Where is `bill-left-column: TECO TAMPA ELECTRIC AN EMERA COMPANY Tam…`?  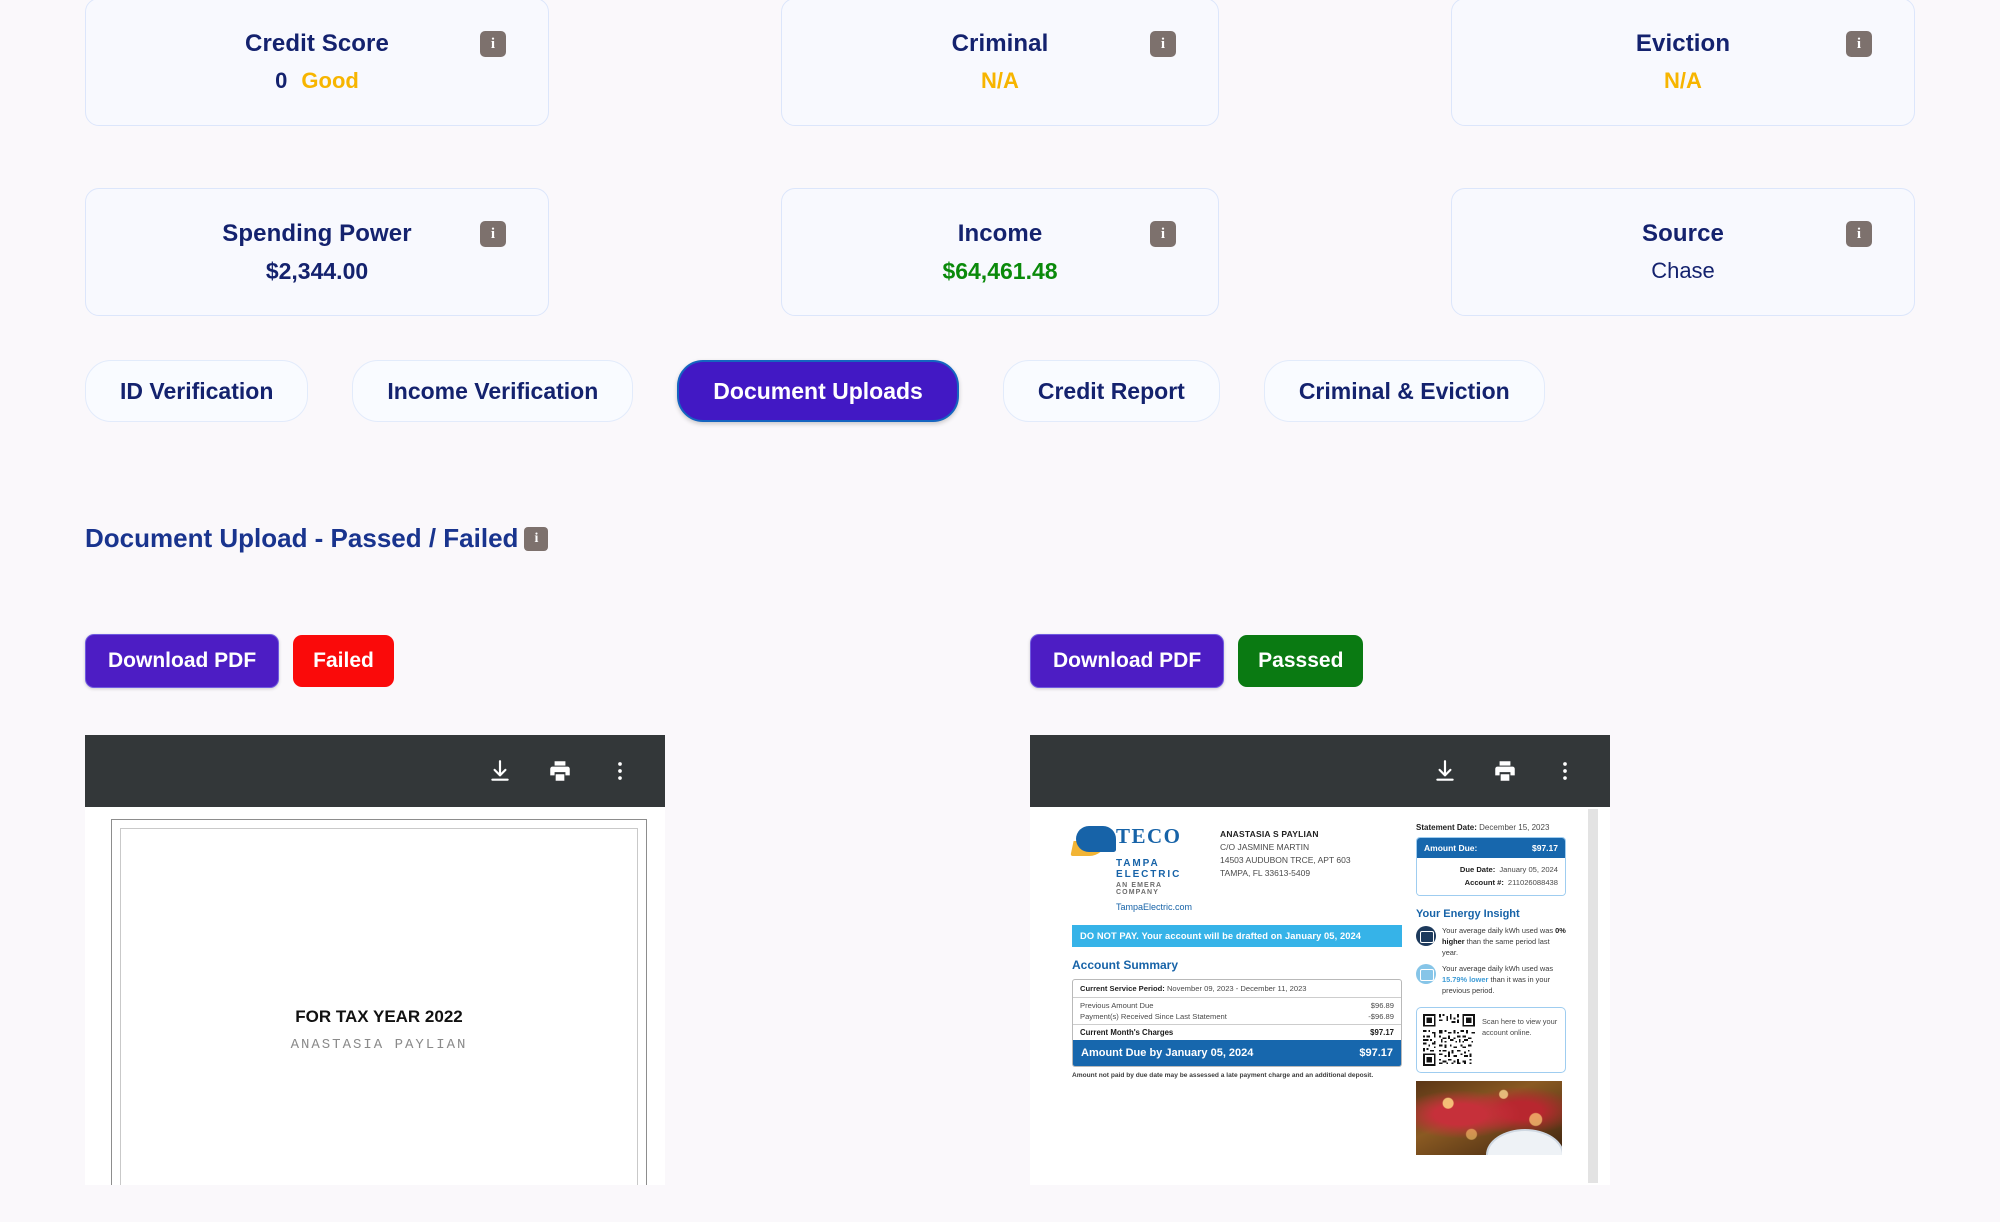
bill-left-column: TECO TAMPA ELECTRIC AN EMERA COMPANY Tam… is located at coordinates (1236, 951).